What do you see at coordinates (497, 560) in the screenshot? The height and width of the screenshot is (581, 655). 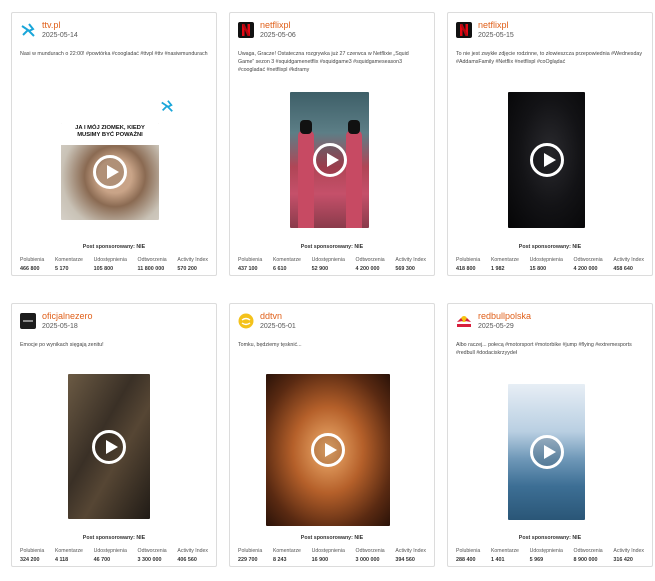 I see `stat-value: 1 401` at bounding box center [497, 560].